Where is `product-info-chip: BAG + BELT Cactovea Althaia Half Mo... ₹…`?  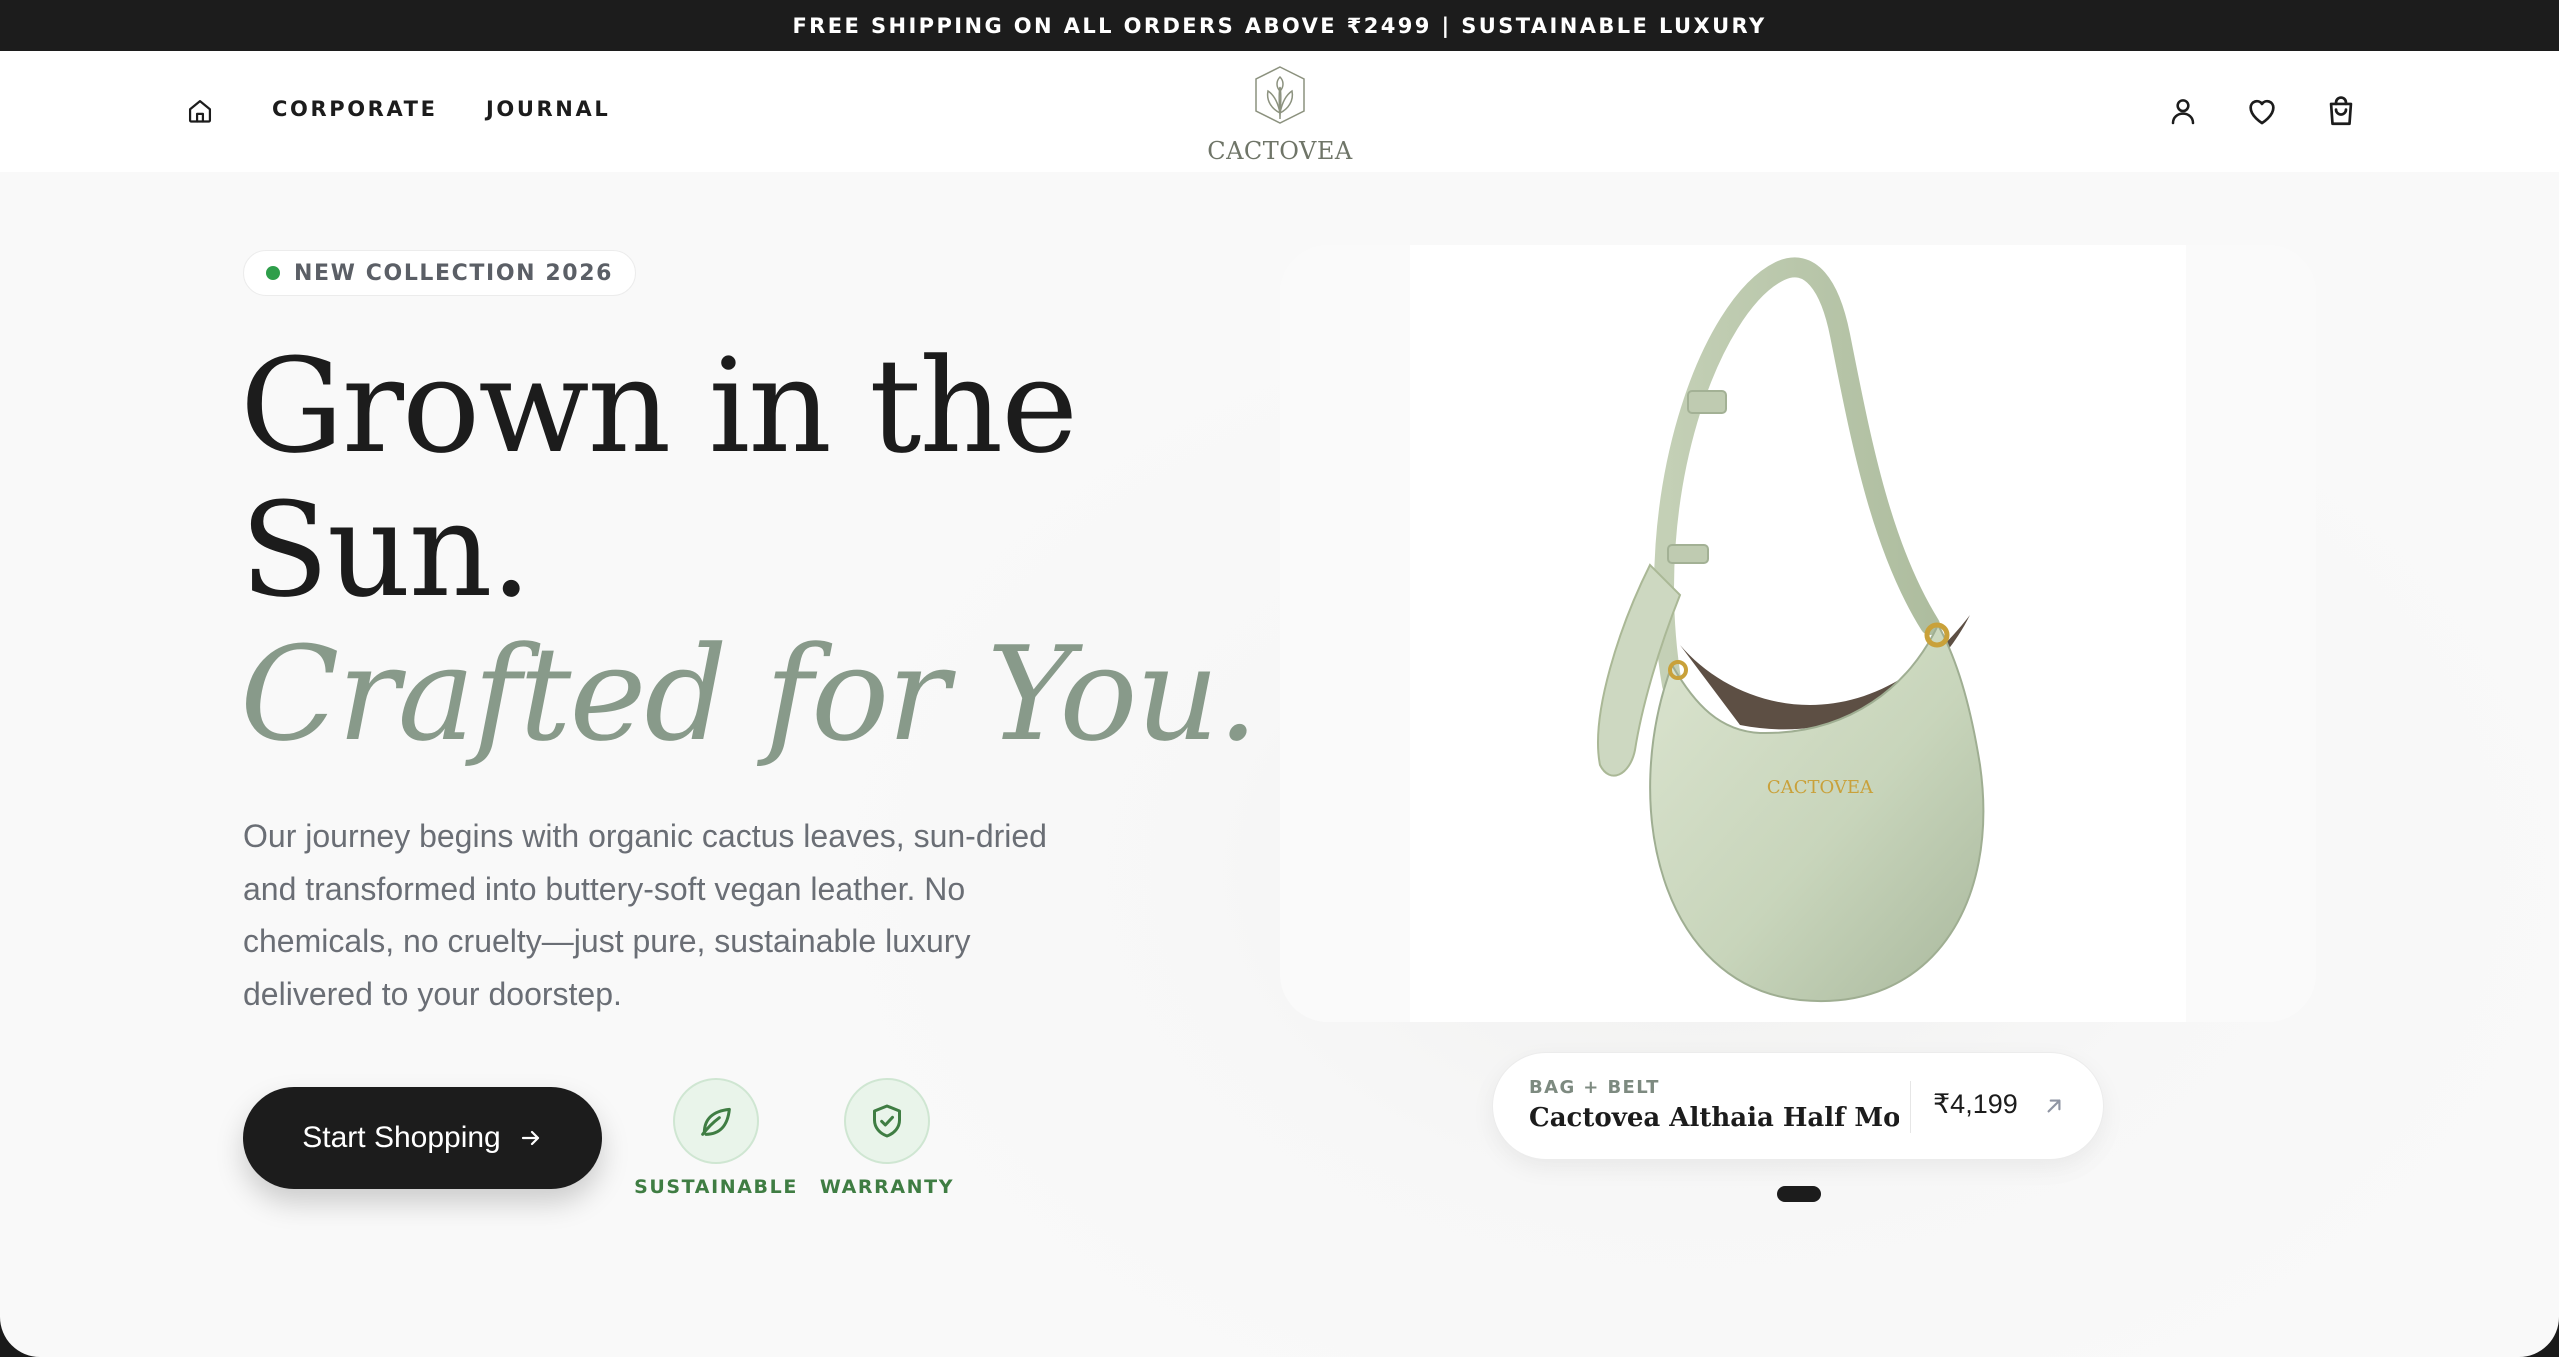 product-info-chip: BAG + BELT Cactovea Althaia Half Mo... ₹… is located at coordinates (1798, 1106).